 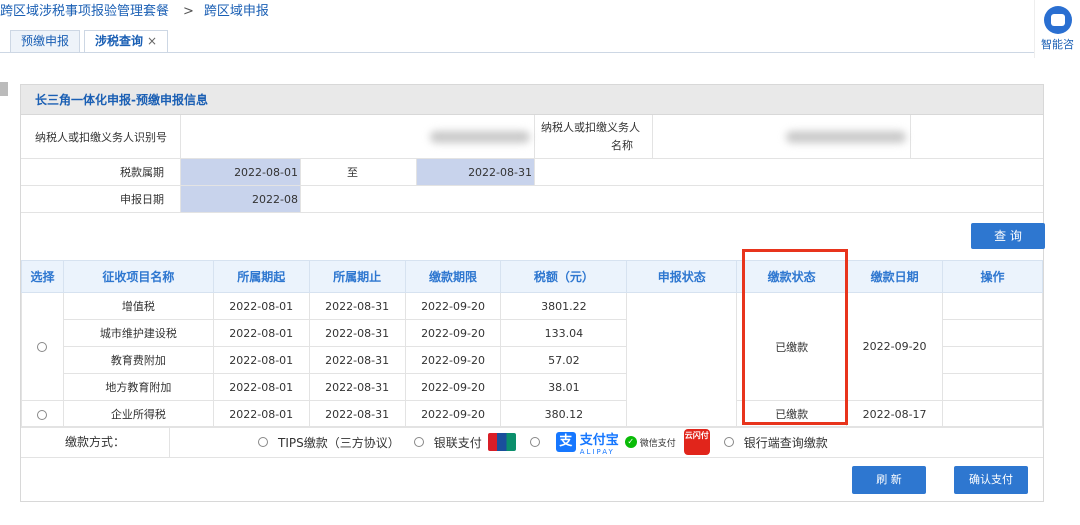 What do you see at coordinates (1057, 44) in the screenshot?
I see `smart-assistant-label: 智能咨` at bounding box center [1057, 44].